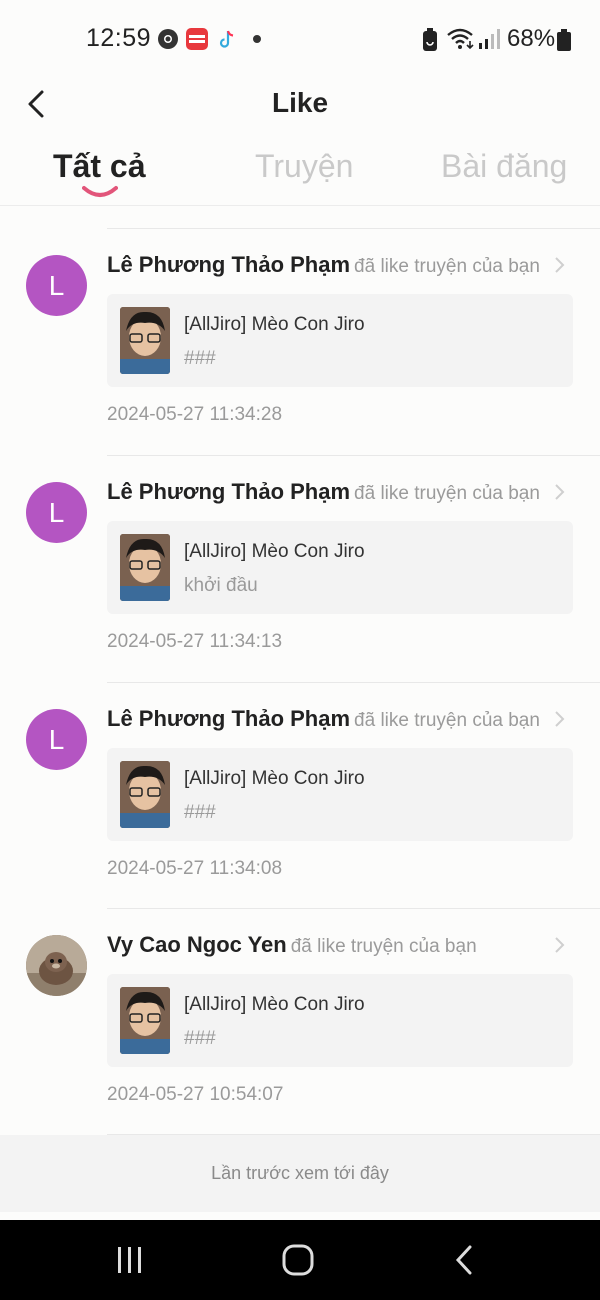  What do you see at coordinates (300, 39) in the screenshot?
I see `status-bar: 12:59 68%` at bounding box center [300, 39].